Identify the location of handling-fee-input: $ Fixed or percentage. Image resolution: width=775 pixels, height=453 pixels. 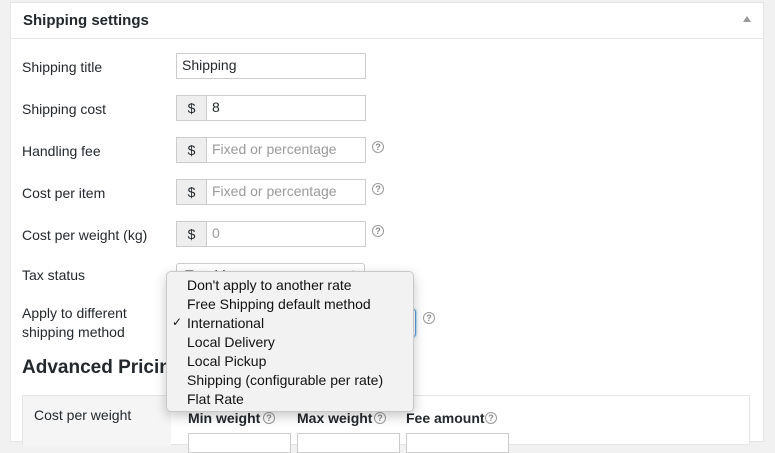
(271, 150).